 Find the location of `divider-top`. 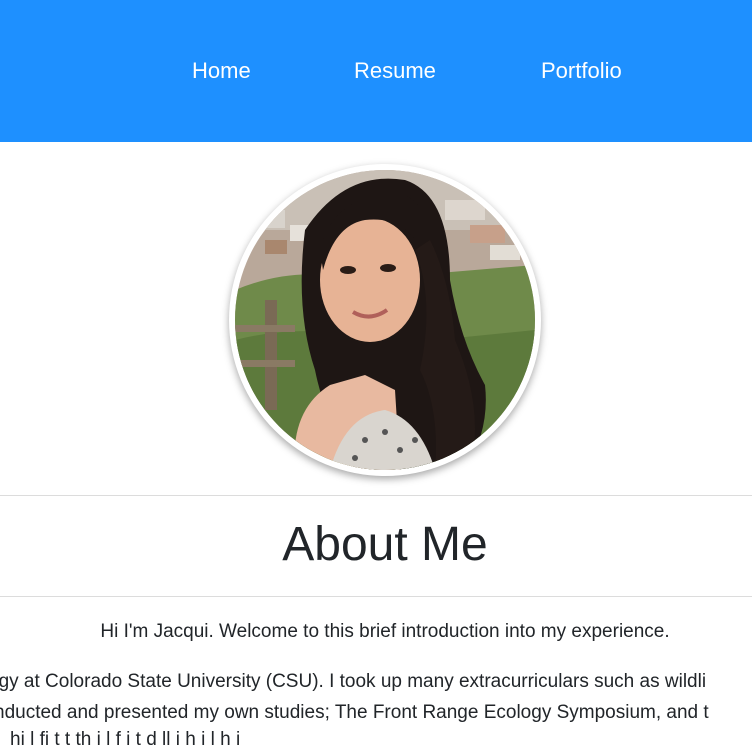

divider-top is located at coordinates (376, 495).